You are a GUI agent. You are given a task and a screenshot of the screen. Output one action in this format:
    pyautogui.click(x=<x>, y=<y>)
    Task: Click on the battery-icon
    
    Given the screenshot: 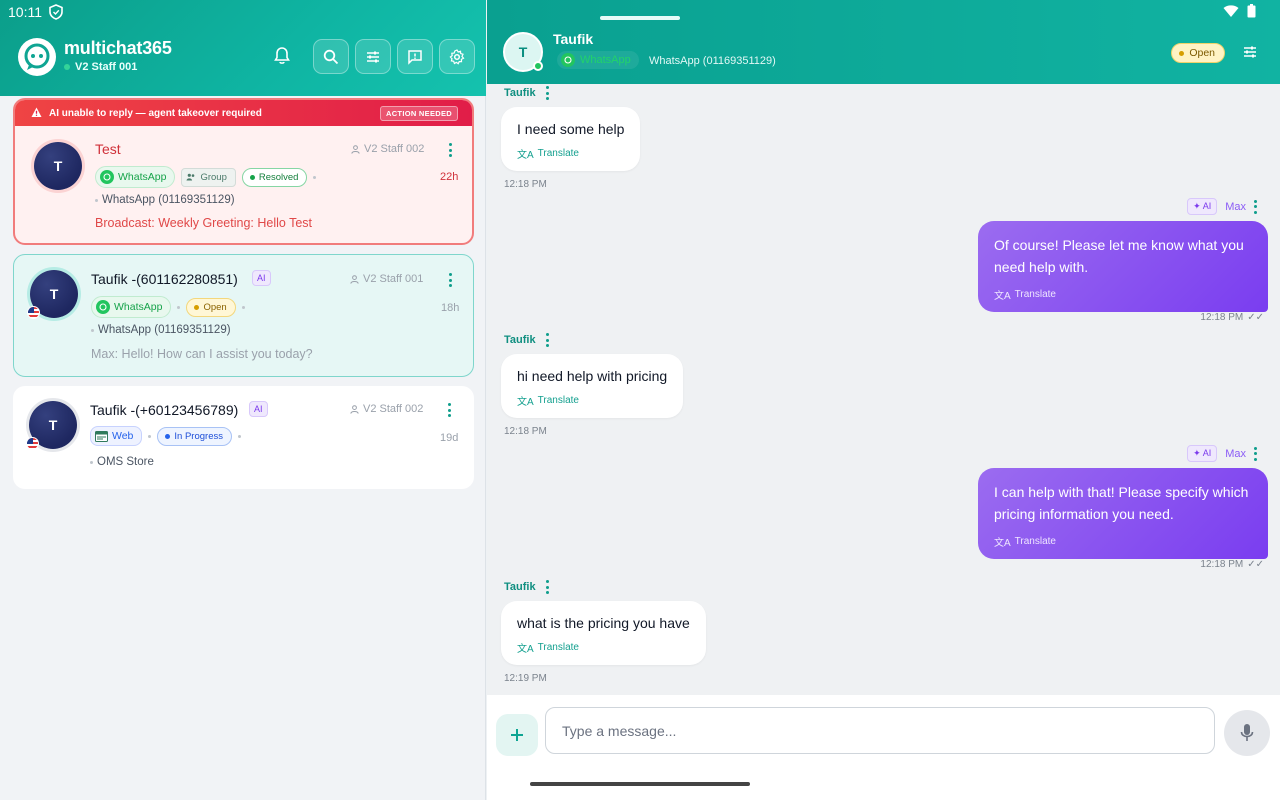 What is the action you would take?
    pyautogui.click(x=1251, y=11)
    